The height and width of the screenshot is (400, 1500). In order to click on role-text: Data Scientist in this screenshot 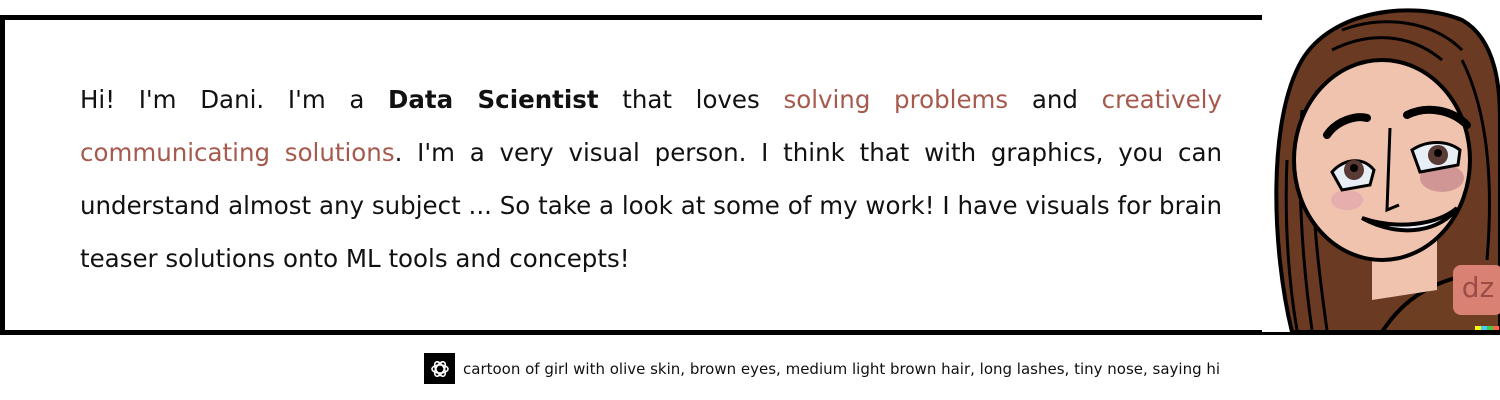, I will do `click(493, 99)`.